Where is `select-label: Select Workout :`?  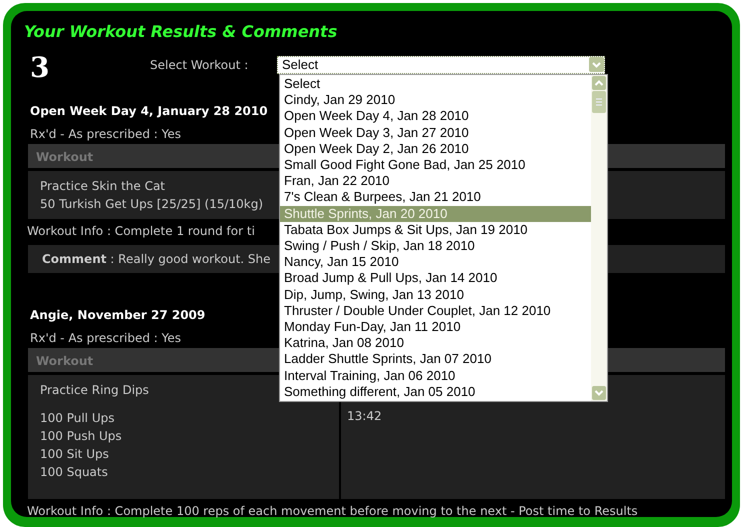
select-label: Select Workout : is located at coordinates (200, 65).